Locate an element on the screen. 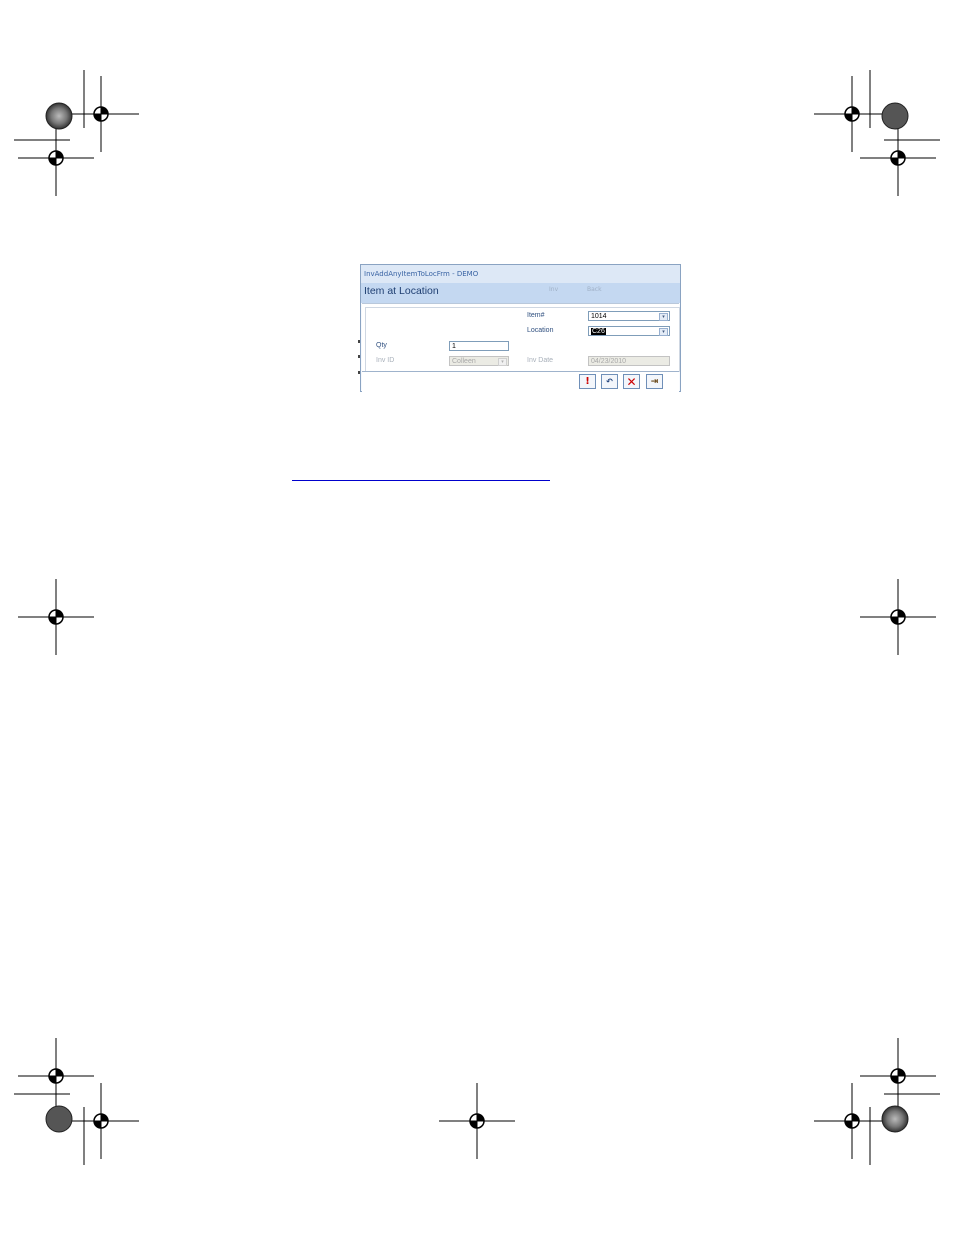 Image resolution: width=954 pixels, height=1235 pixels. inv-id-label: Inv ID is located at coordinates (385, 360).